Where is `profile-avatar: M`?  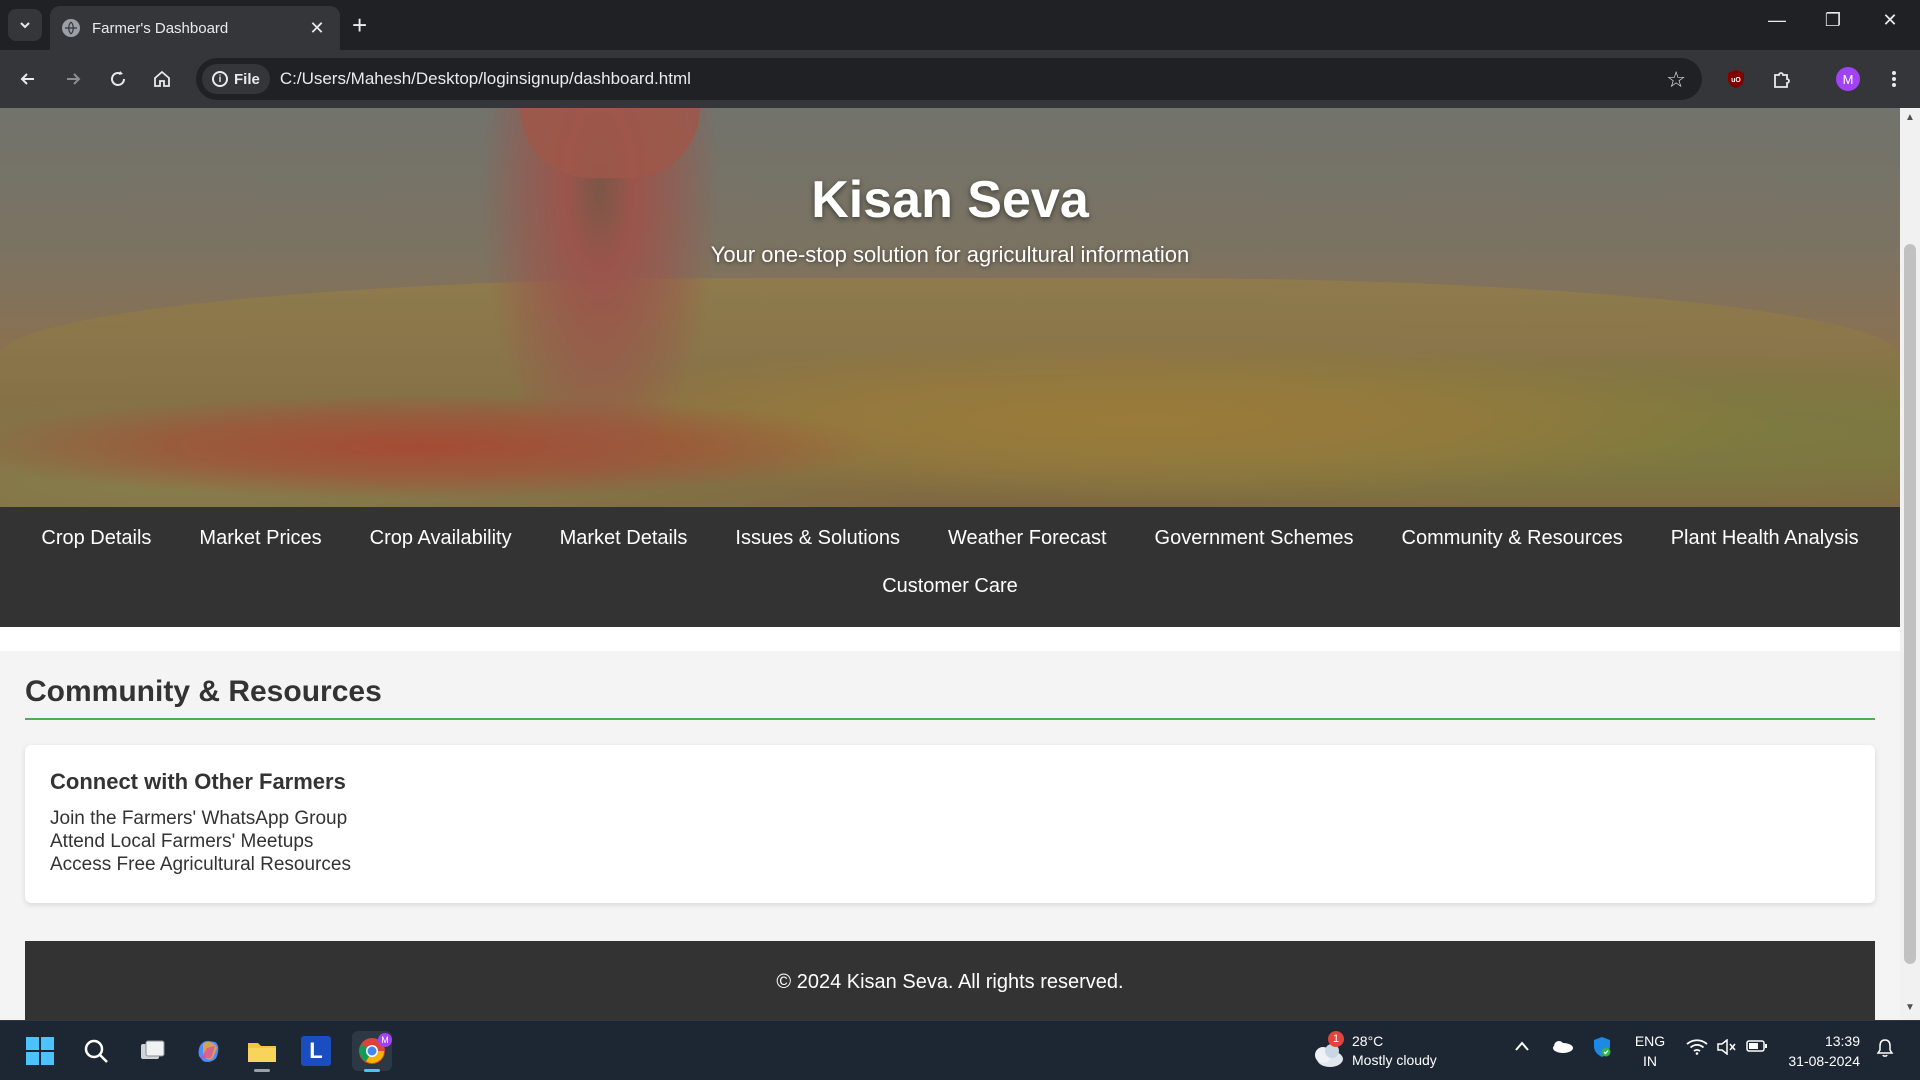 profile-avatar: M is located at coordinates (1848, 79).